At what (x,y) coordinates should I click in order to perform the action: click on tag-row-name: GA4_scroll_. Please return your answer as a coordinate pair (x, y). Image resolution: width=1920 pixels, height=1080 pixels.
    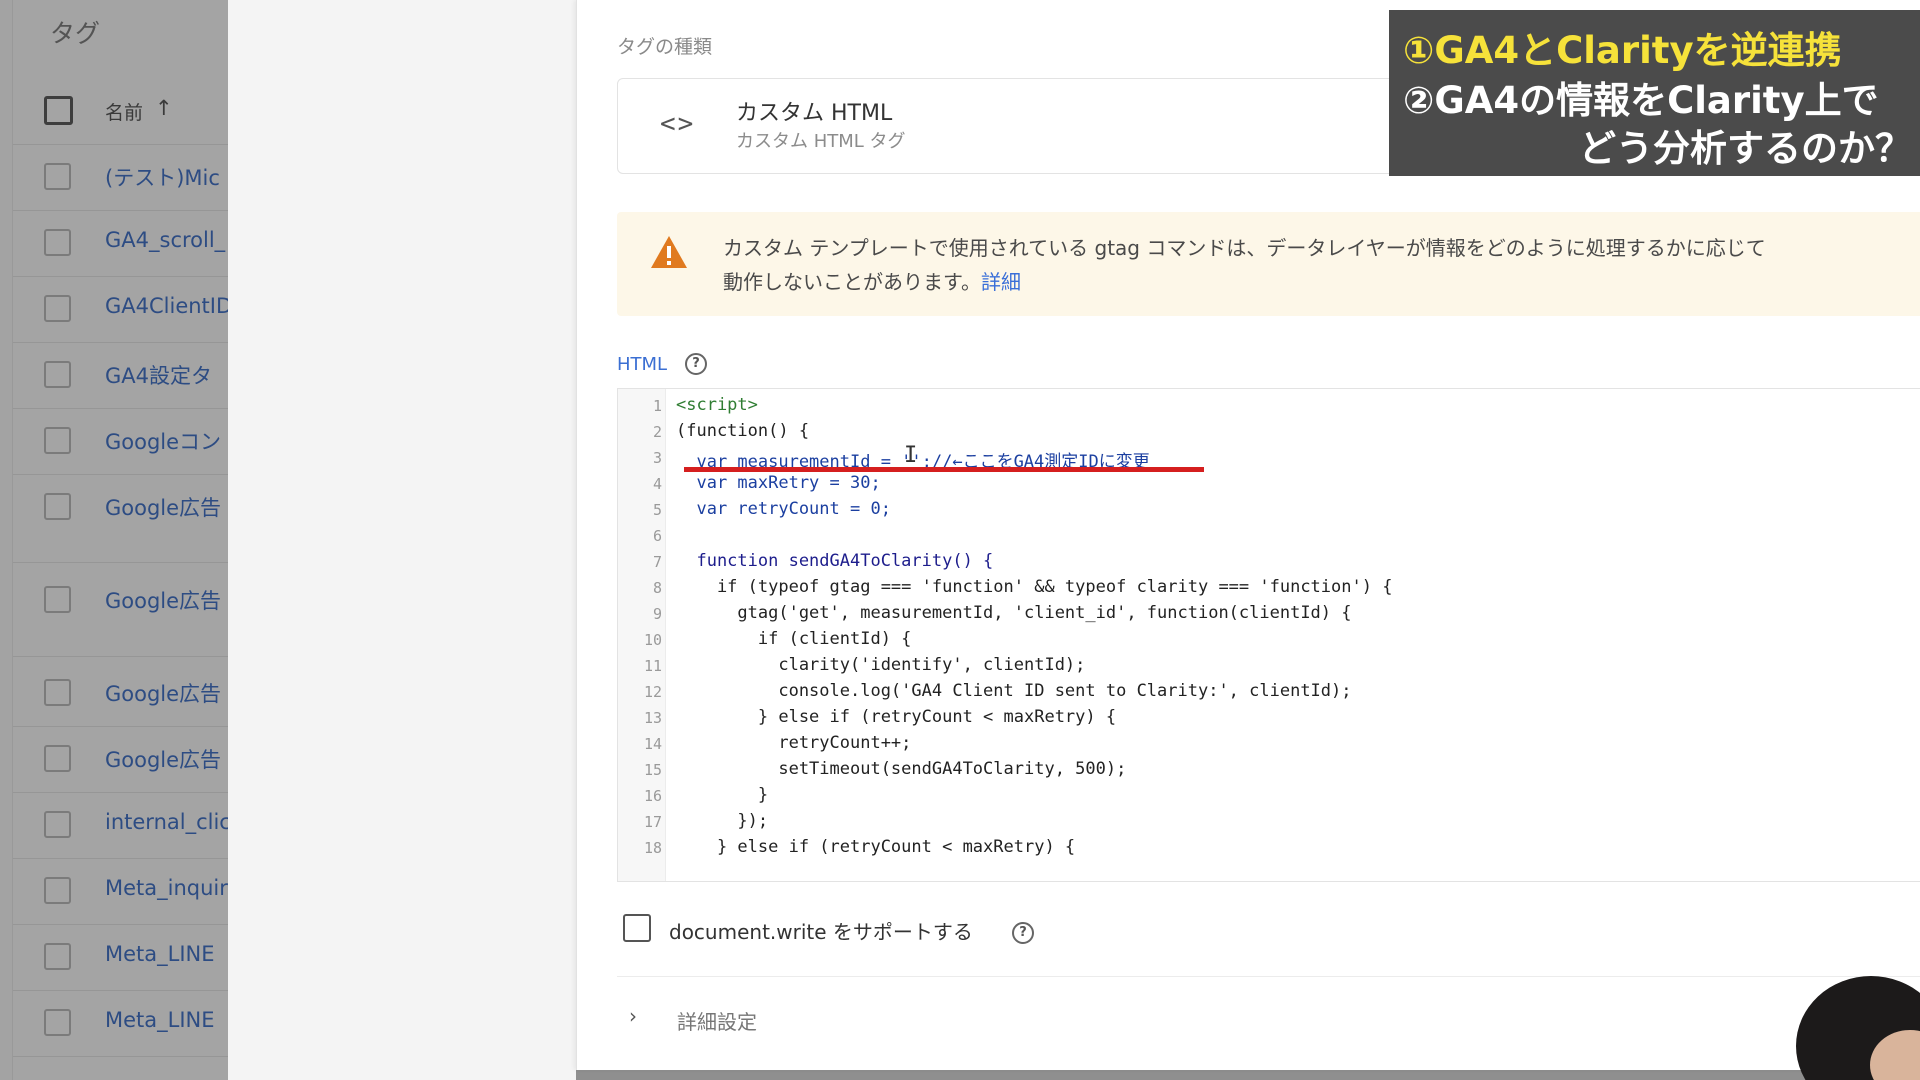
    Looking at the image, I should click on (167, 240).